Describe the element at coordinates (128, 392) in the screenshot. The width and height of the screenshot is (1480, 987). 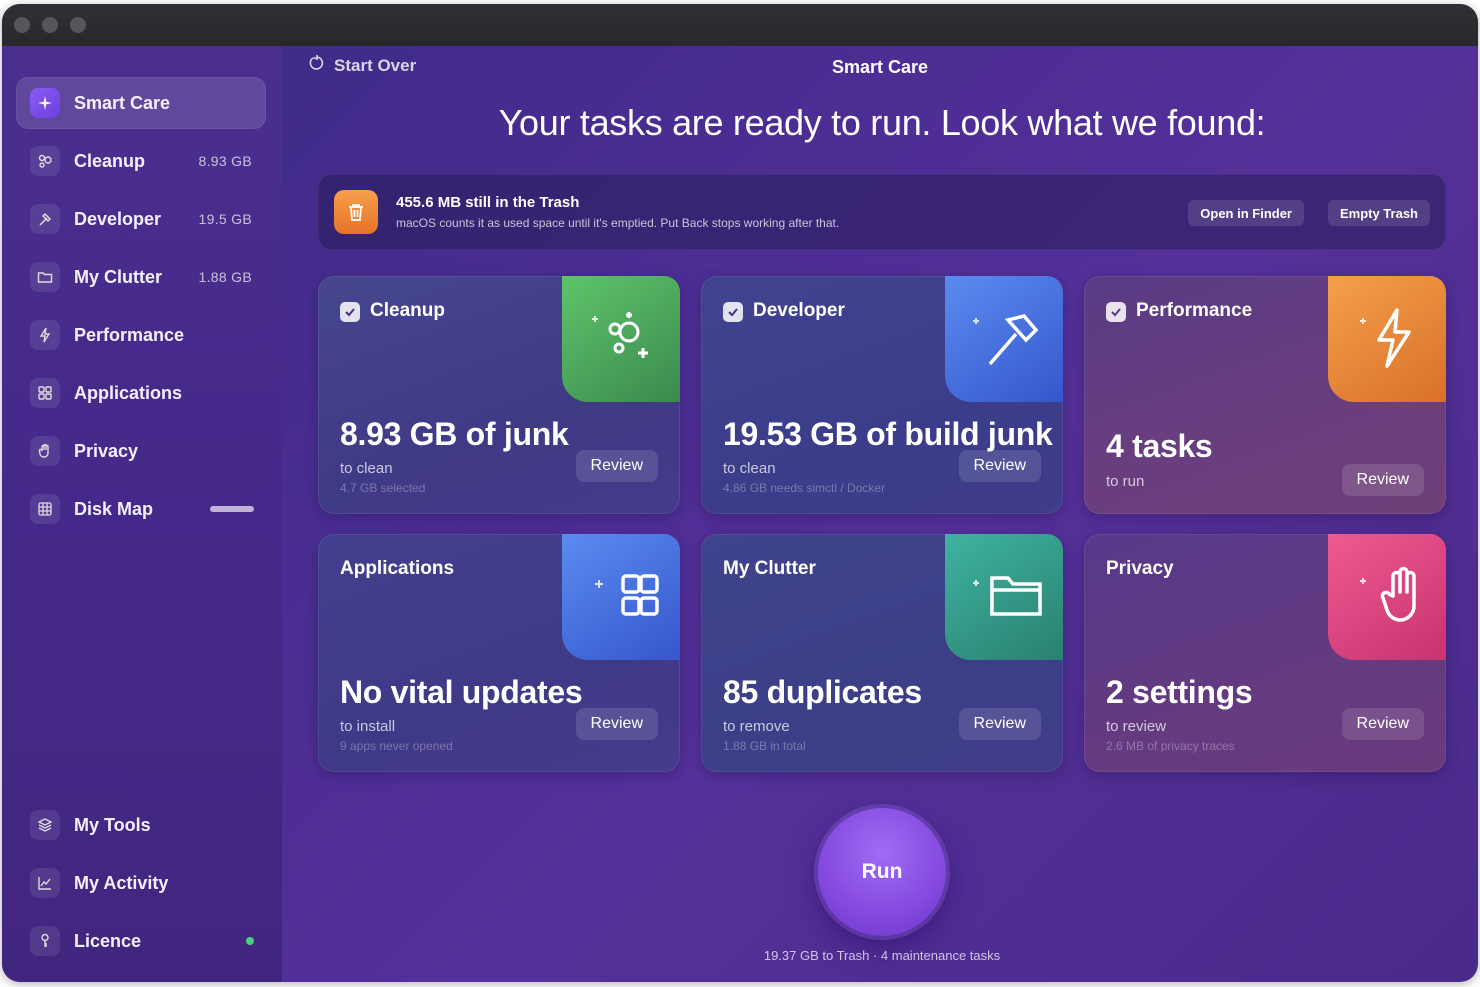
I see `sidebar-item-label: Applications` at that location.